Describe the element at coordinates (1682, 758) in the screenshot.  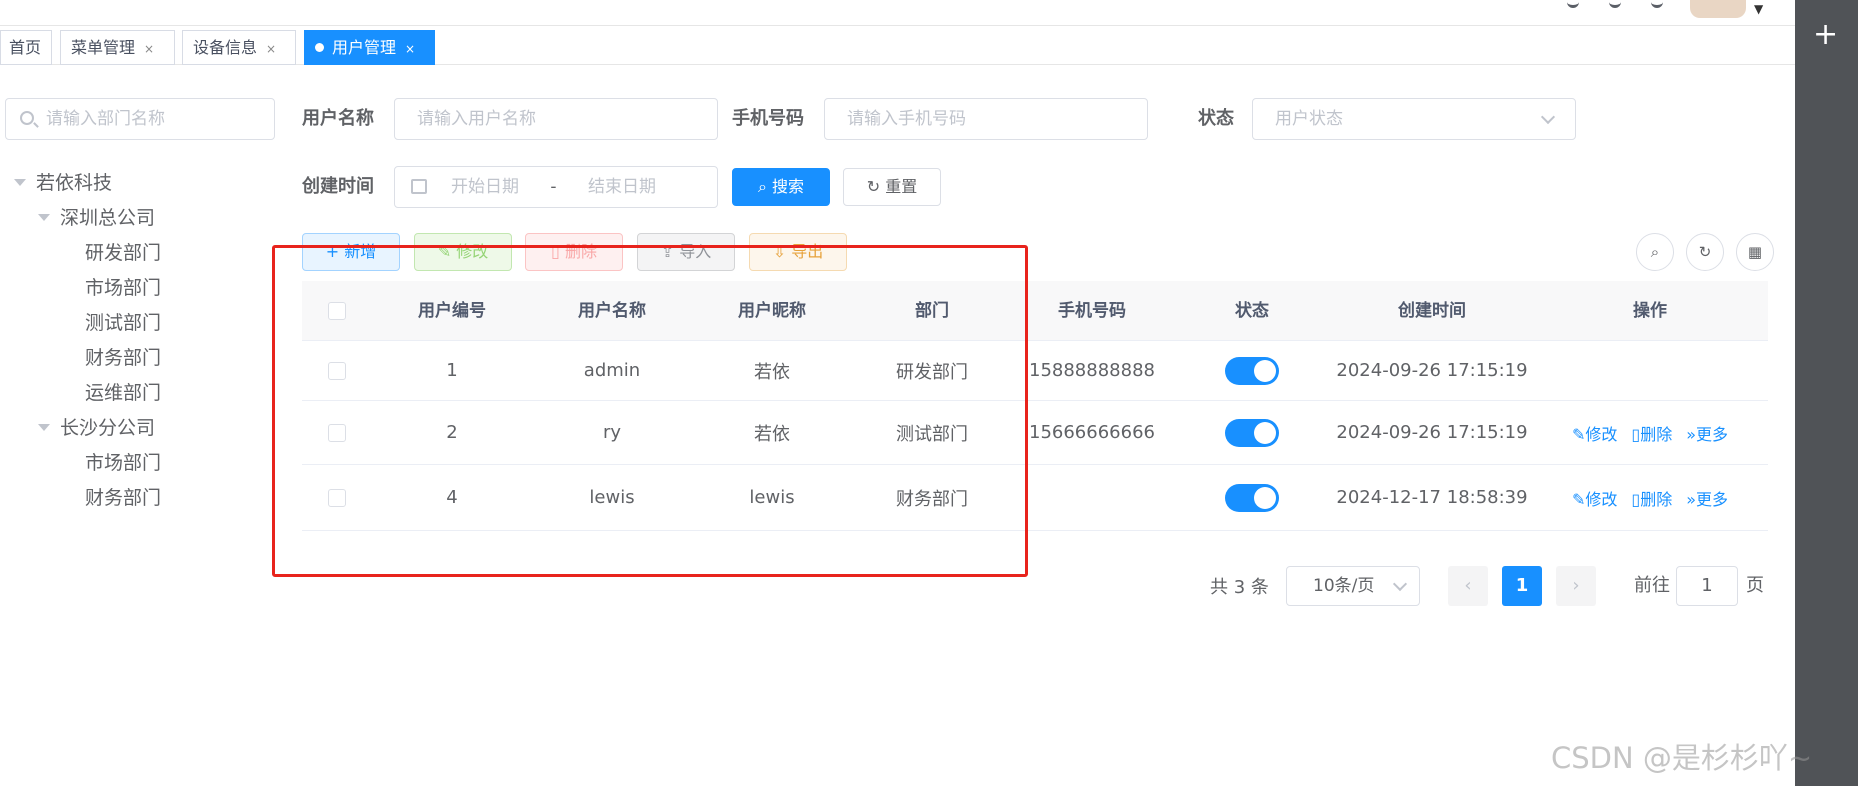
I see `watermark: CSDN @是杉杉吖~` at that location.